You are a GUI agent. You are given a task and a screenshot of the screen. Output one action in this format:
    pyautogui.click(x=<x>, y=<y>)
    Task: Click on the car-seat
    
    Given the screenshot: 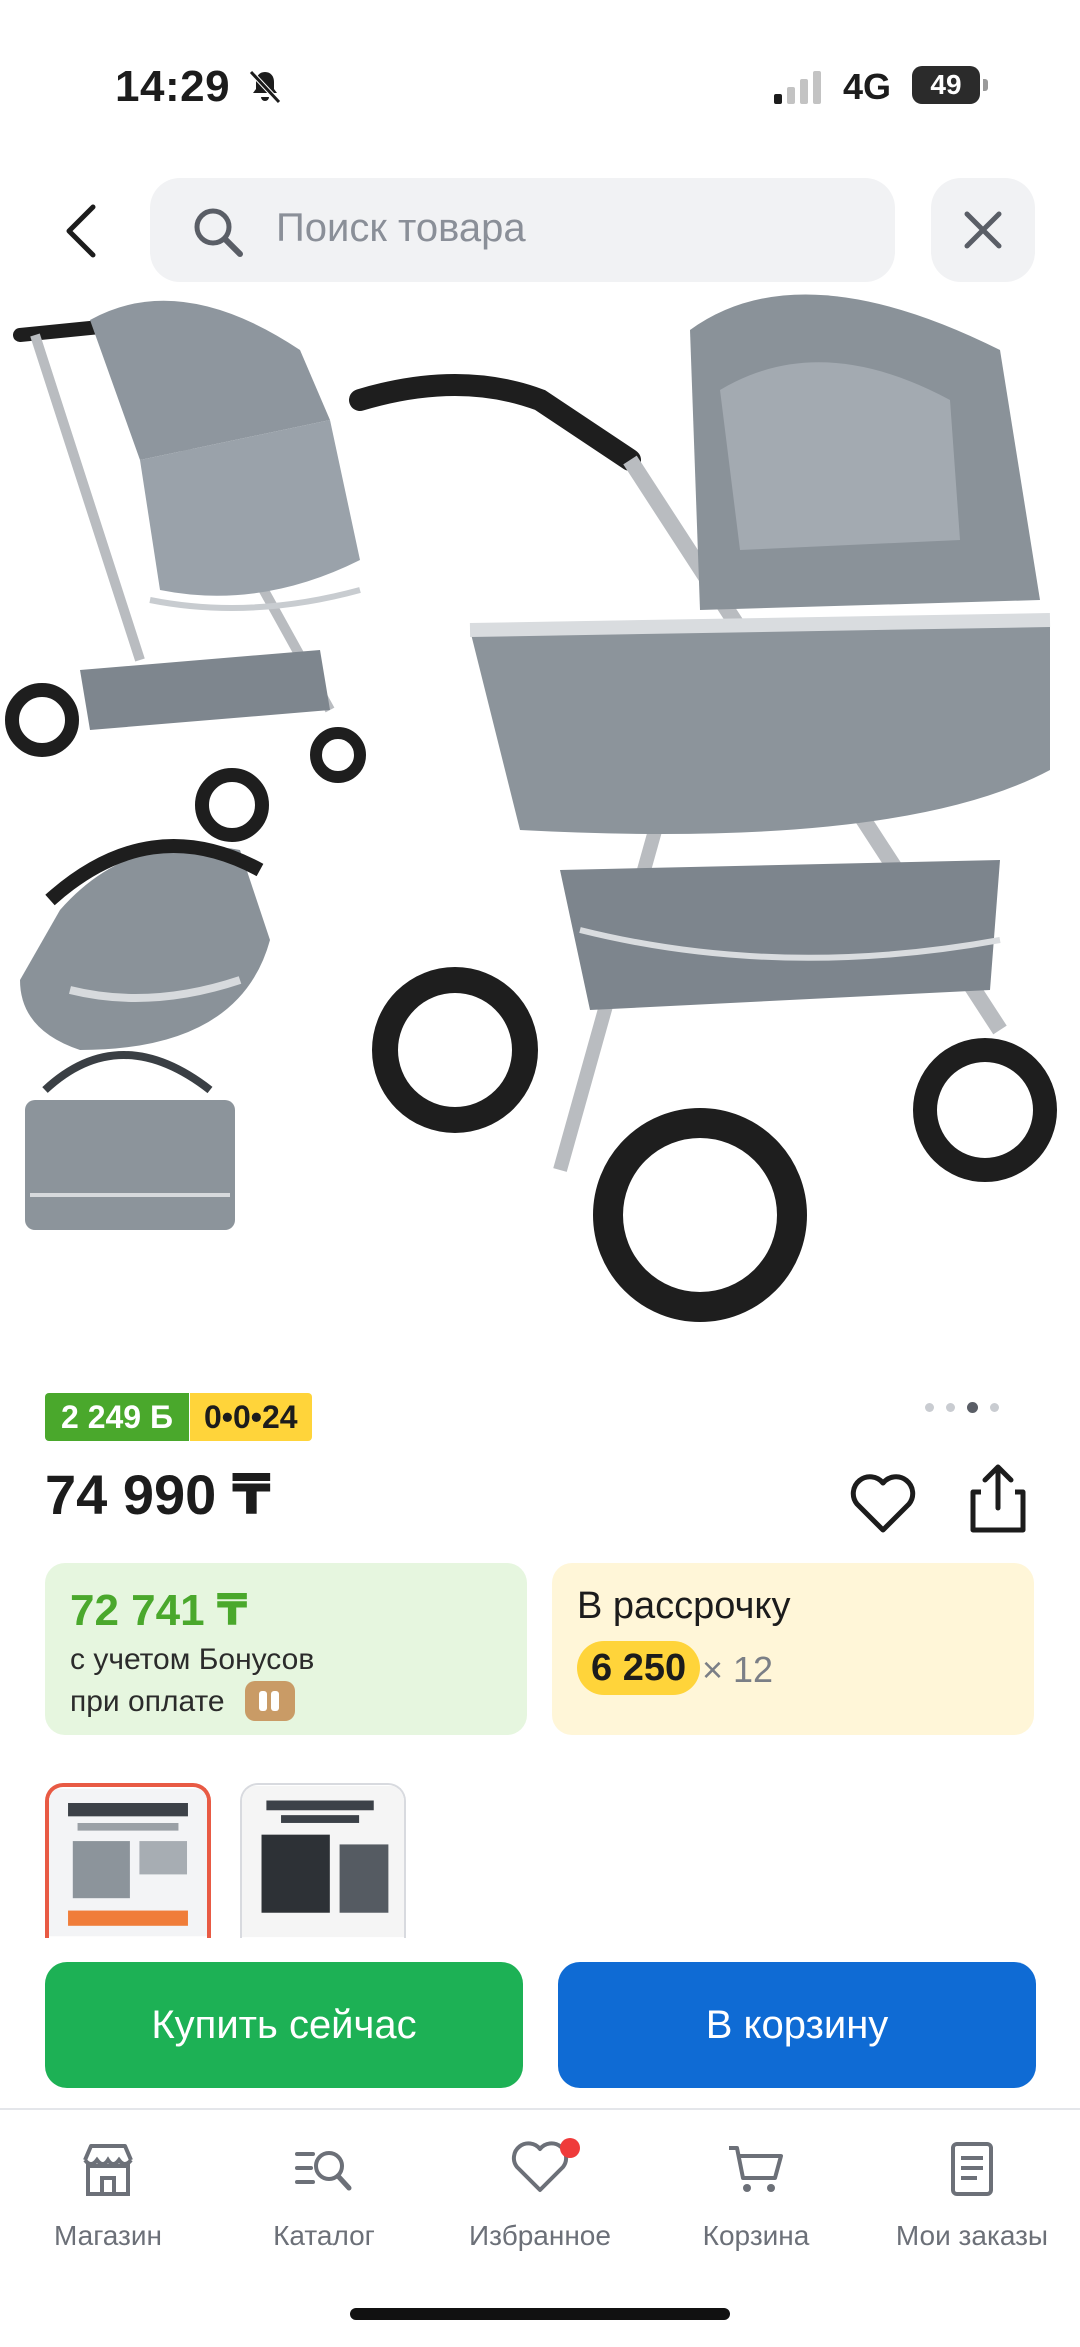 What is the action you would take?
    pyautogui.click(x=145, y=944)
    